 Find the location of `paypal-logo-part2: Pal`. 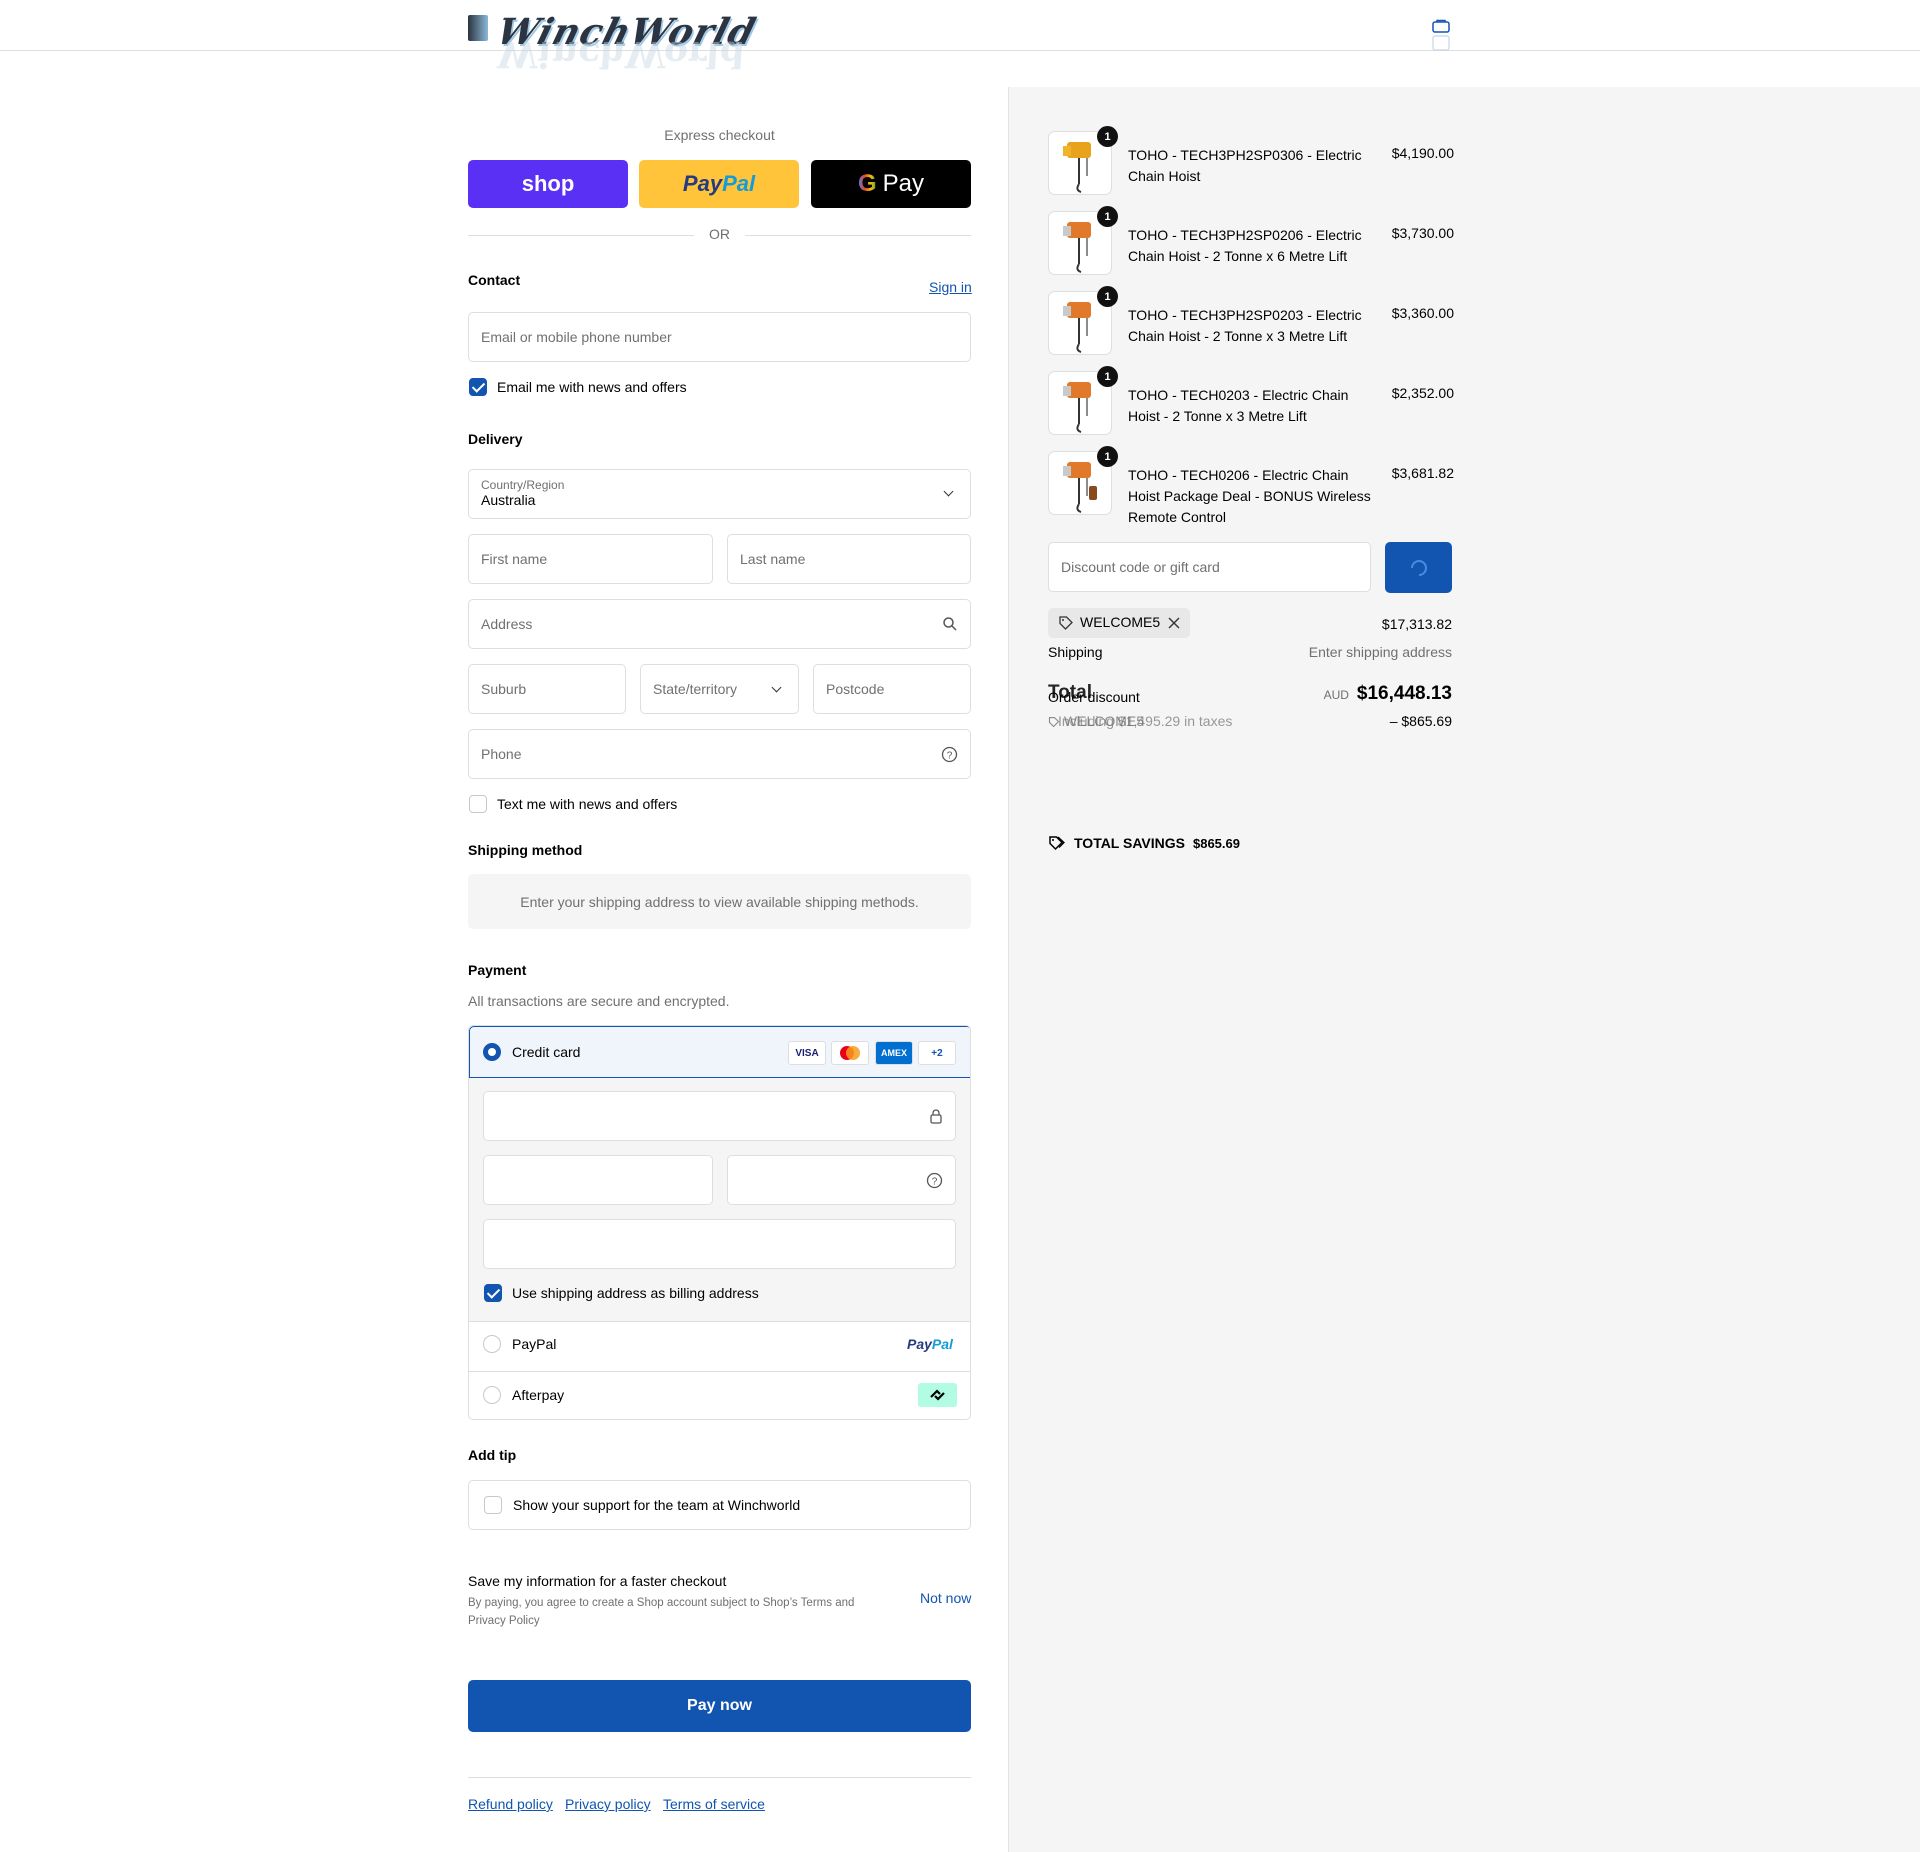

paypal-logo-part2: Pal is located at coordinates (739, 183).